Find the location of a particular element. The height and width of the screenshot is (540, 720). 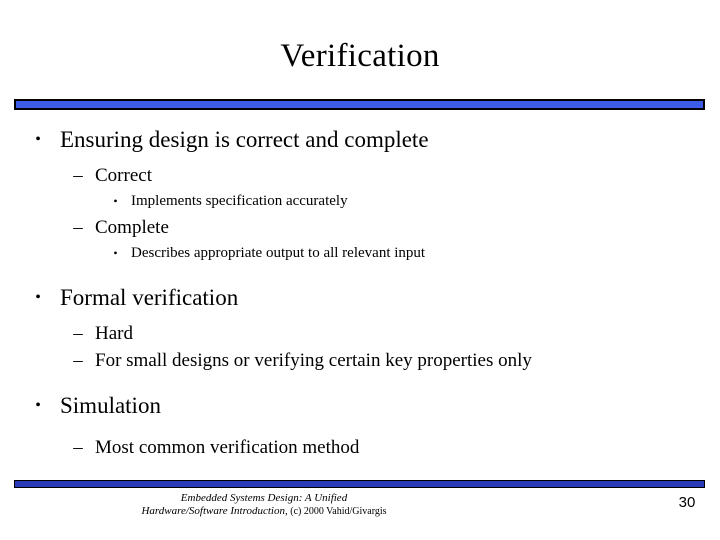

page-number: 30 is located at coordinates (687, 502).